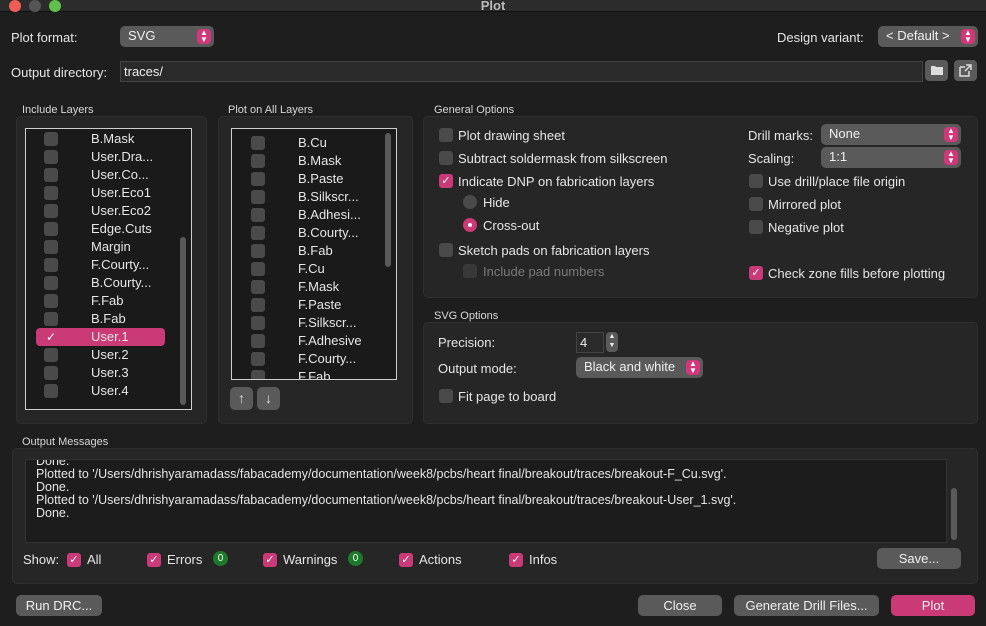  What do you see at coordinates (933, 605) in the screenshot?
I see `plot-button: Plot` at bounding box center [933, 605].